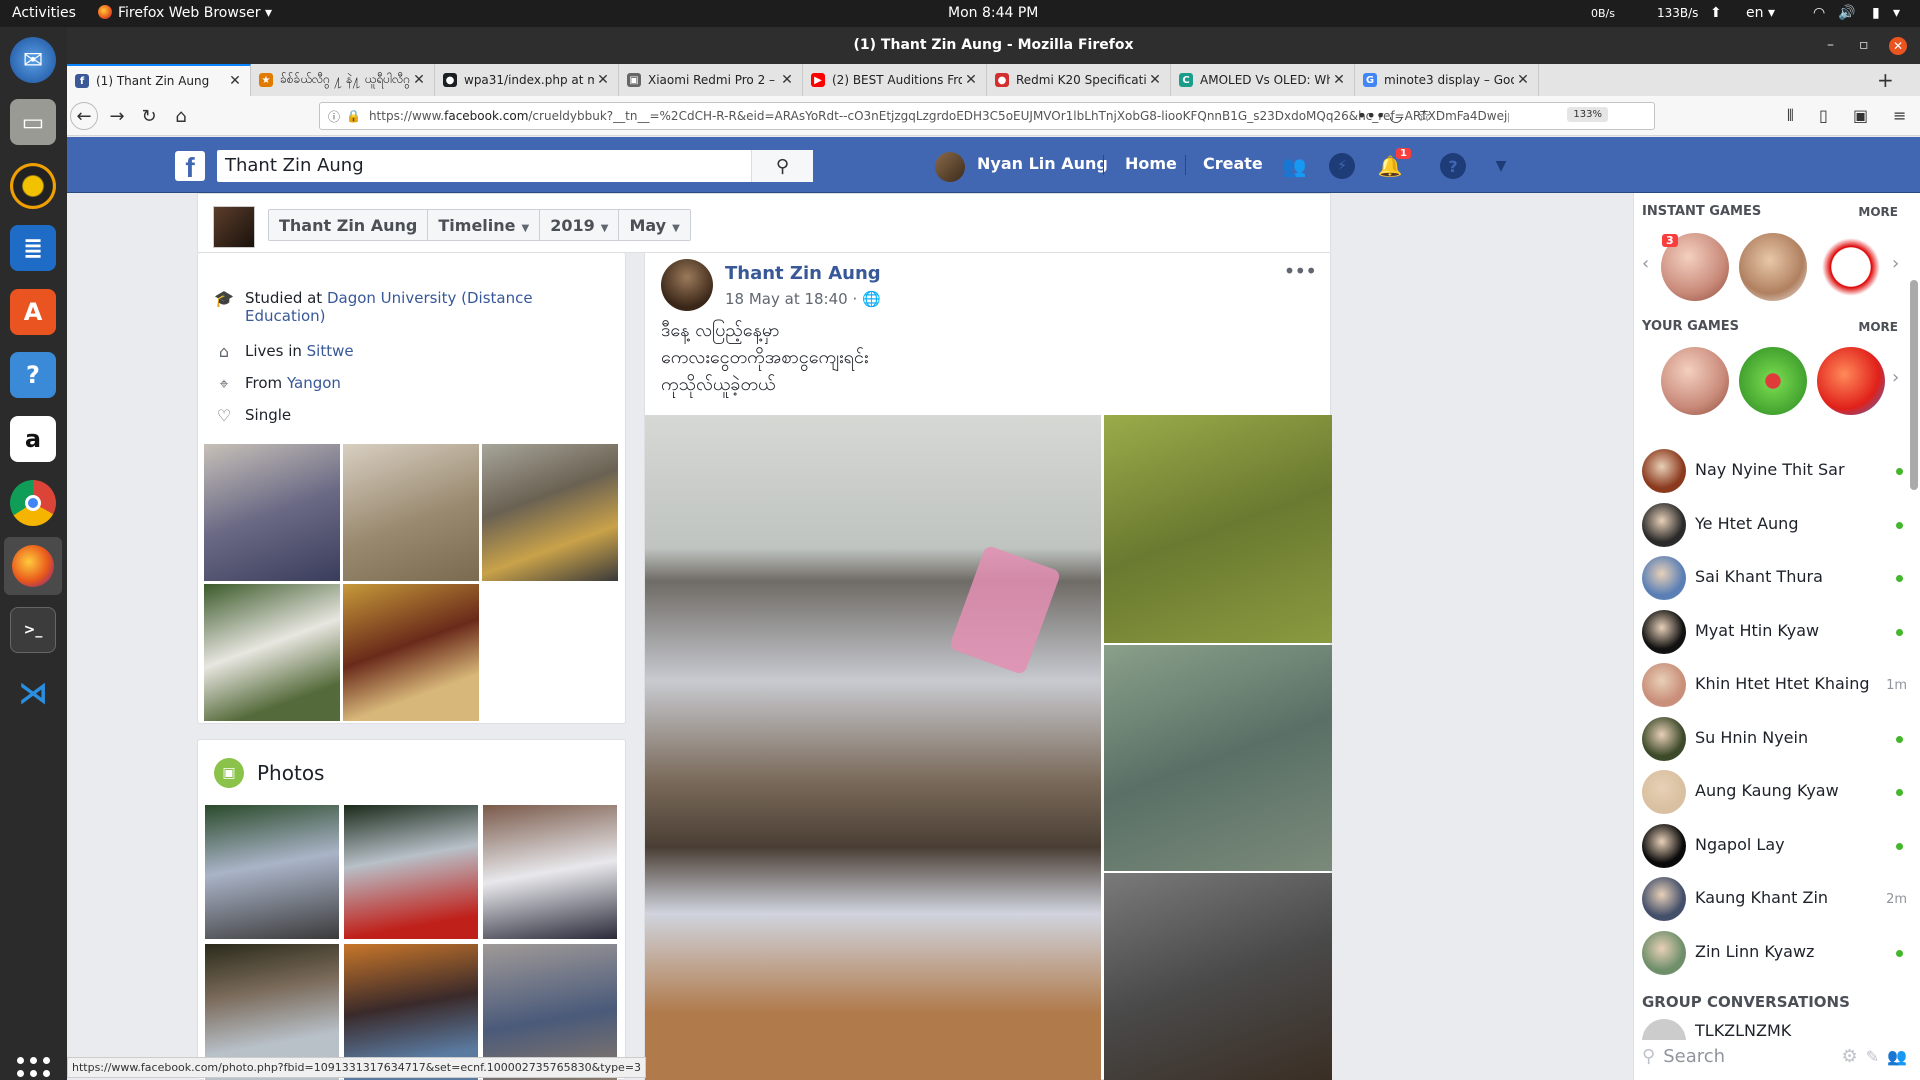  What do you see at coordinates (334, 116) in the screenshot?
I see `info-icon: ⓘ` at bounding box center [334, 116].